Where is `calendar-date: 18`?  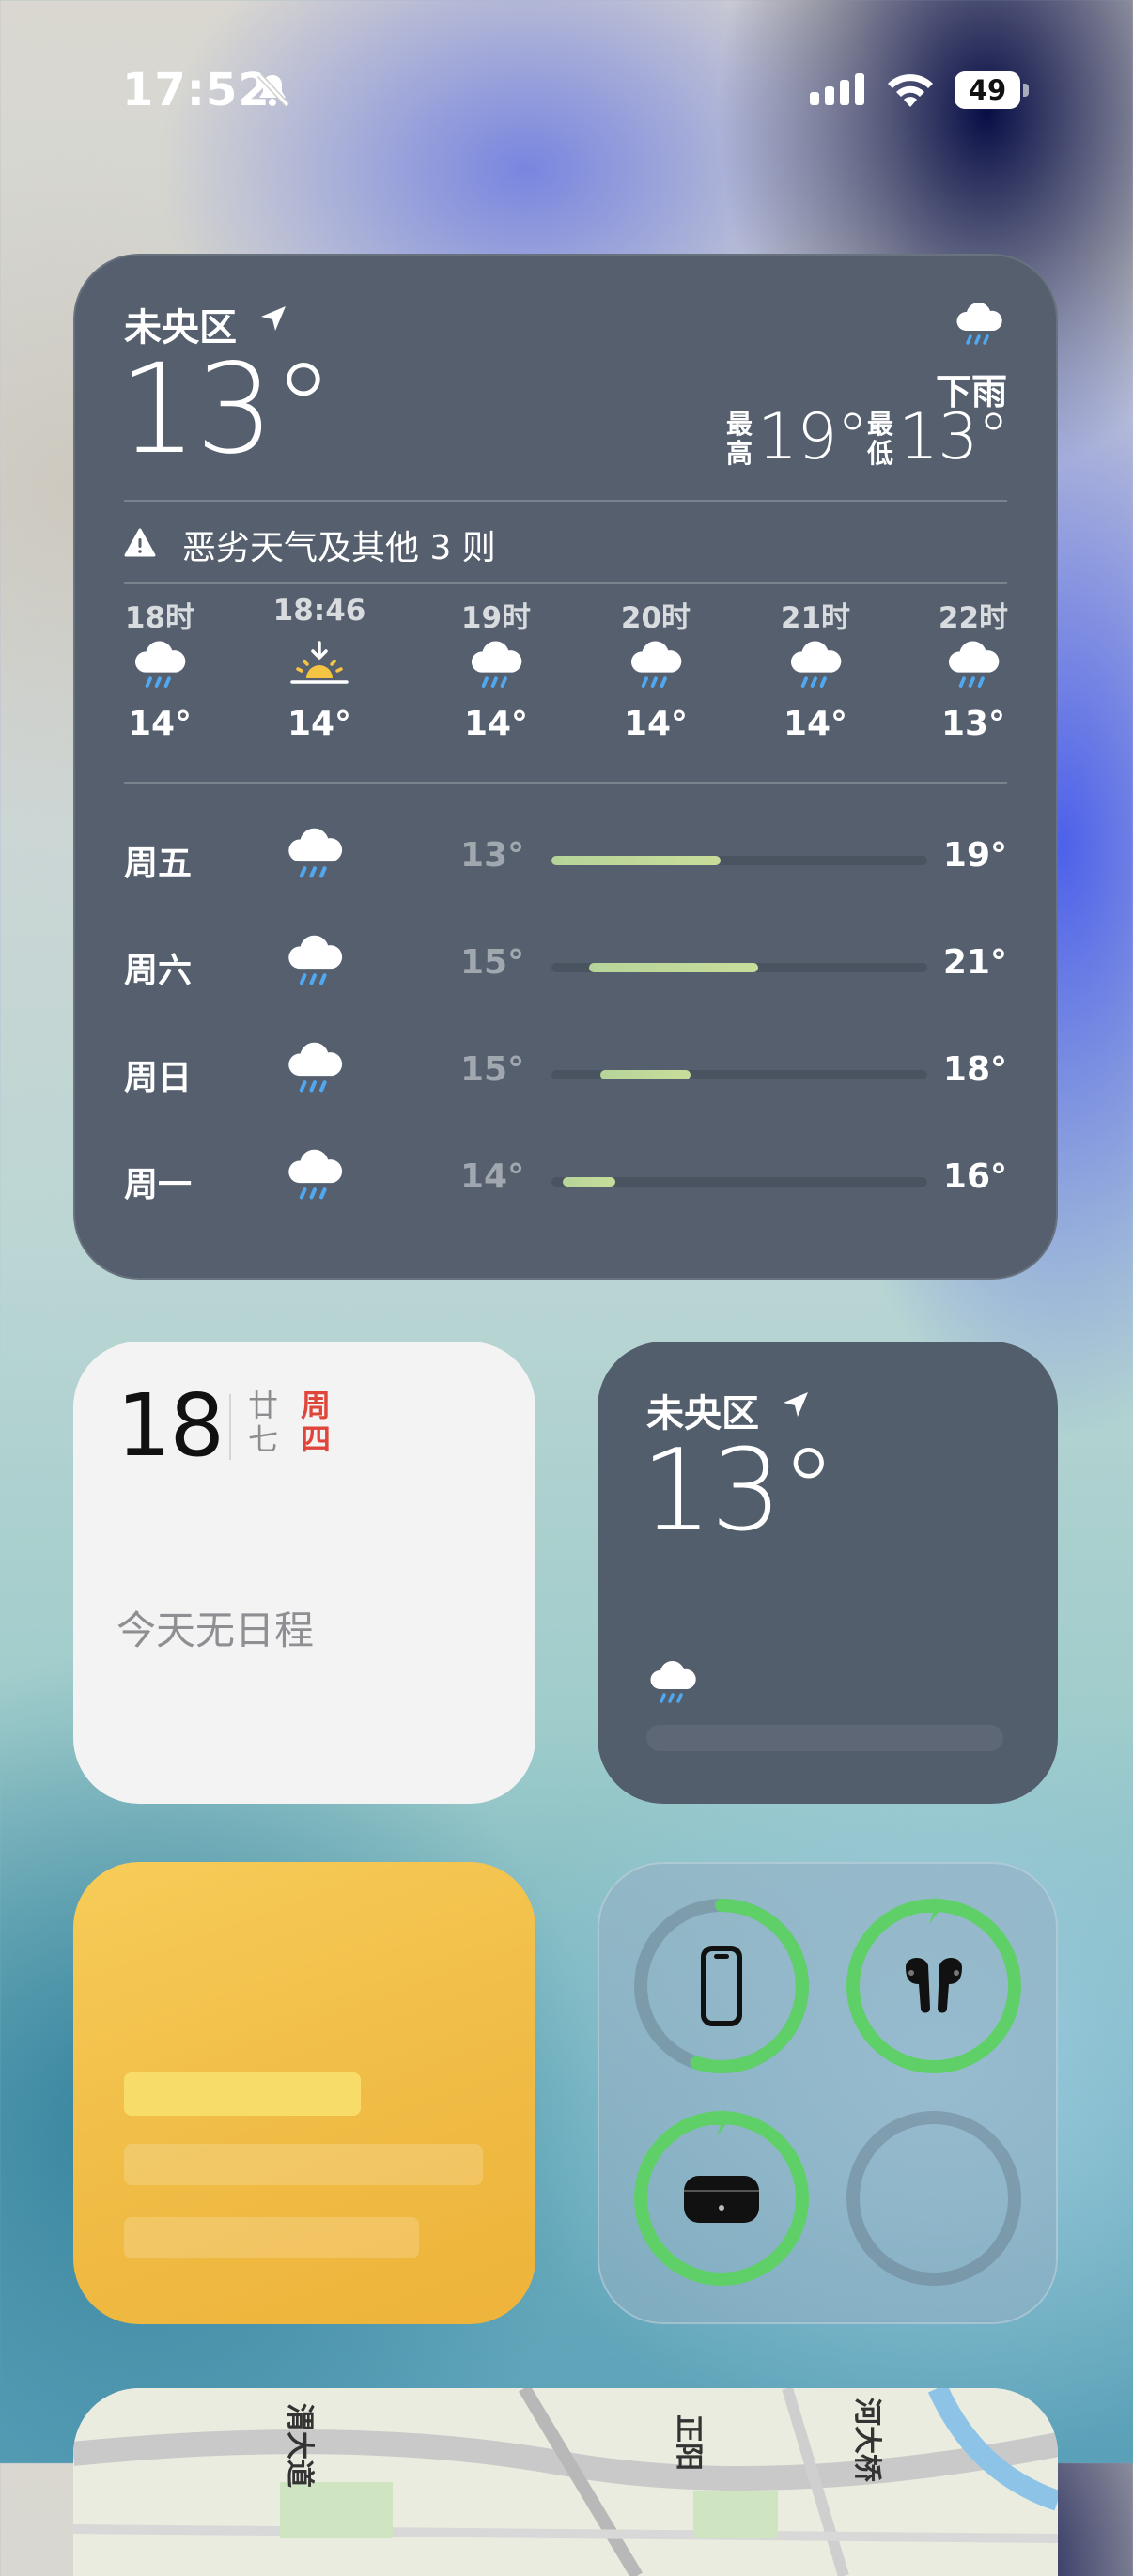 calendar-date: 18 is located at coordinates (170, 1425).